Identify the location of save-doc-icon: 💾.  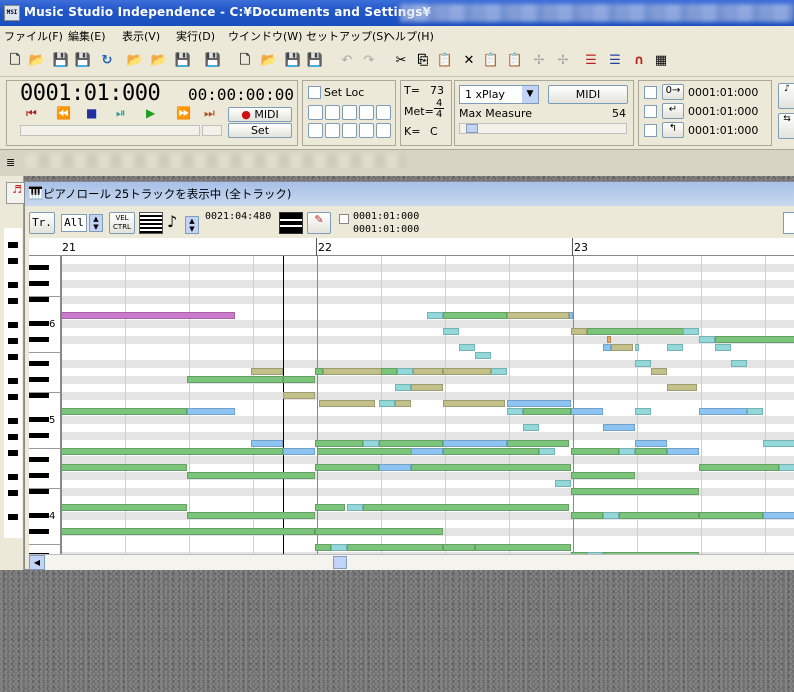
(293, 61).